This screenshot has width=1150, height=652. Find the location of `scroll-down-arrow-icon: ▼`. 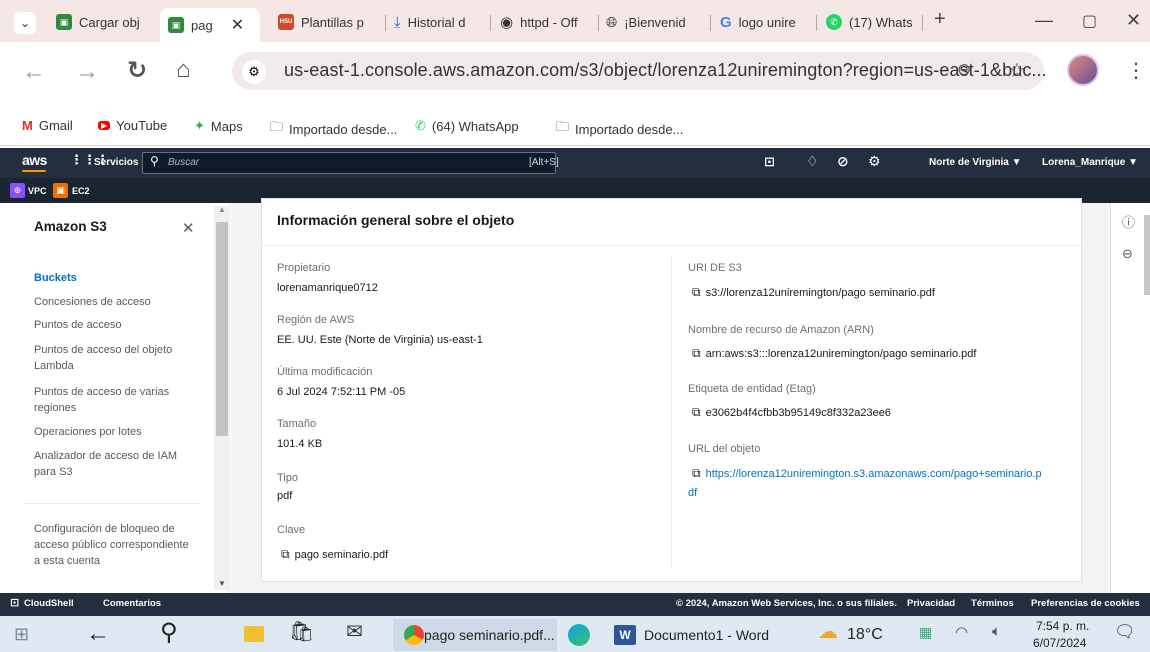

scroll-down-arrow-icon: ▼ is located at coordinates (222, 583).